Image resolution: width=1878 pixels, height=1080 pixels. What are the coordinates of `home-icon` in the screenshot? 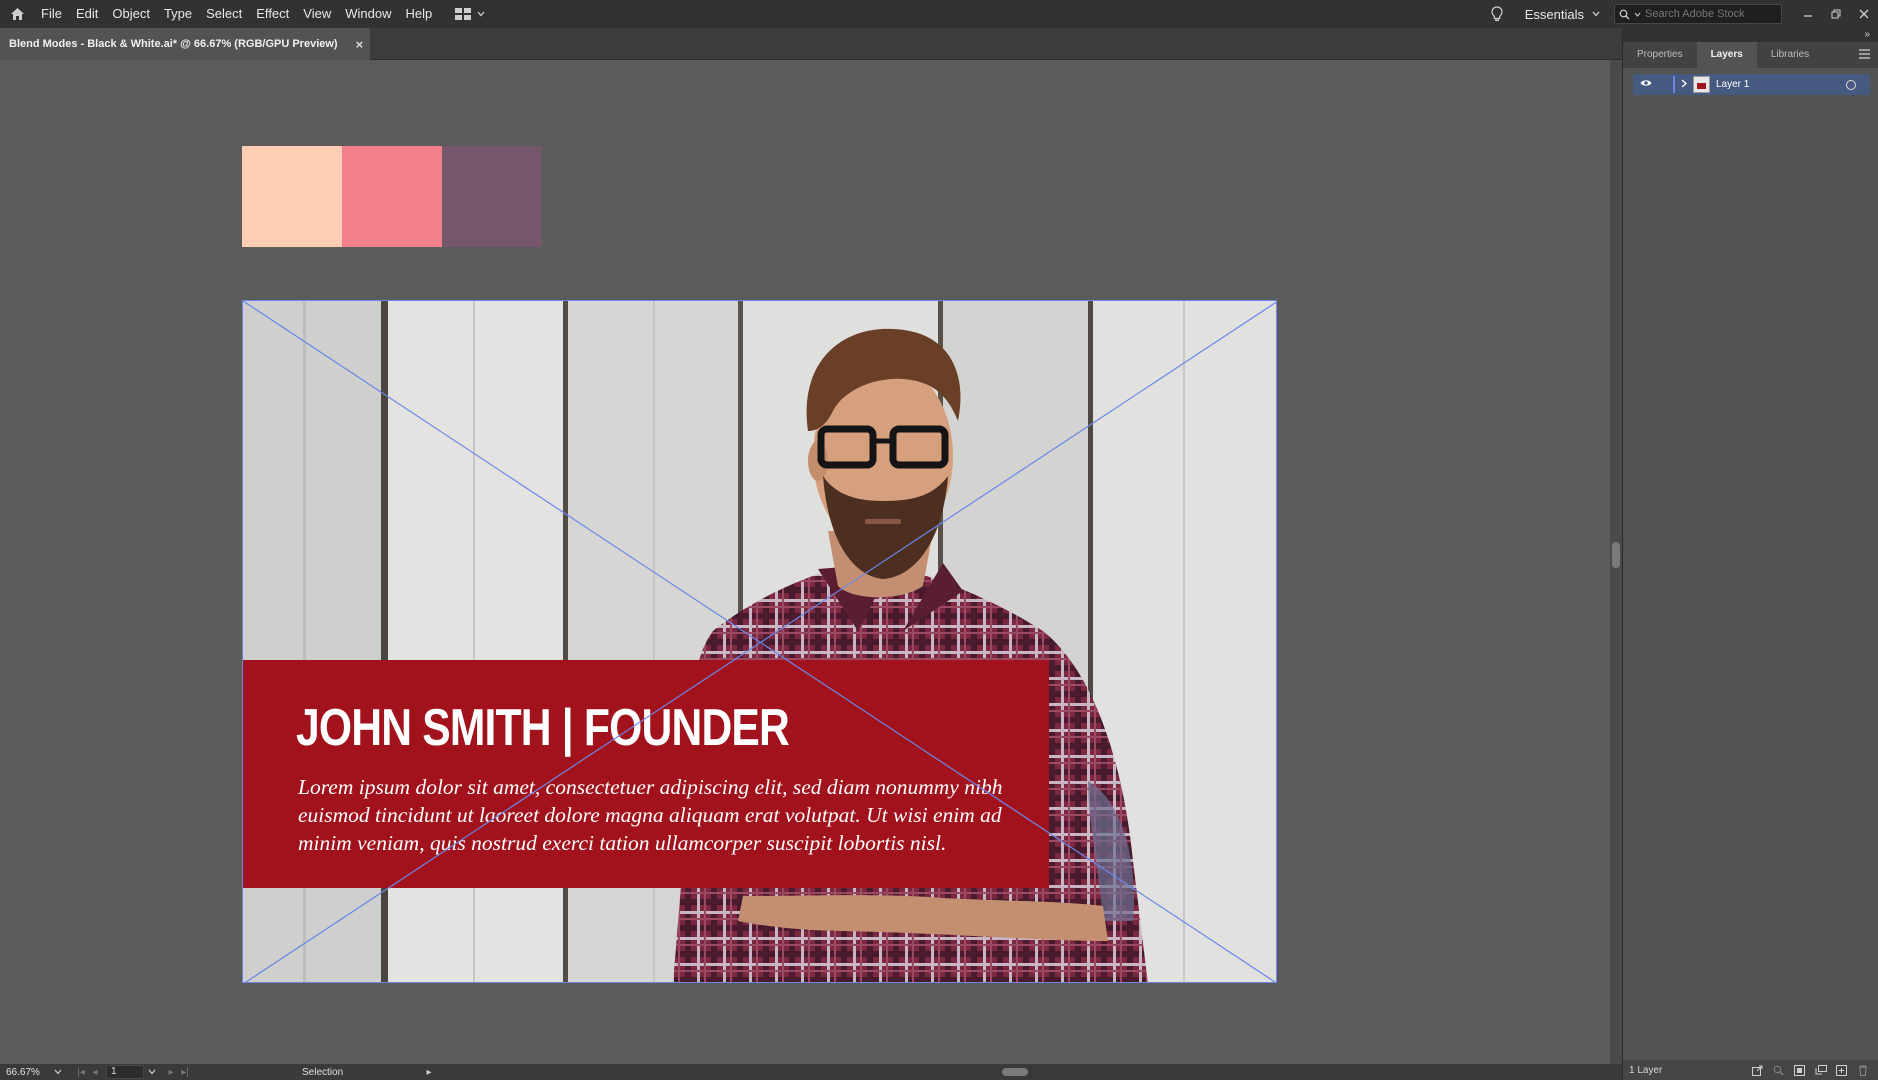 It's located at (17, 14).